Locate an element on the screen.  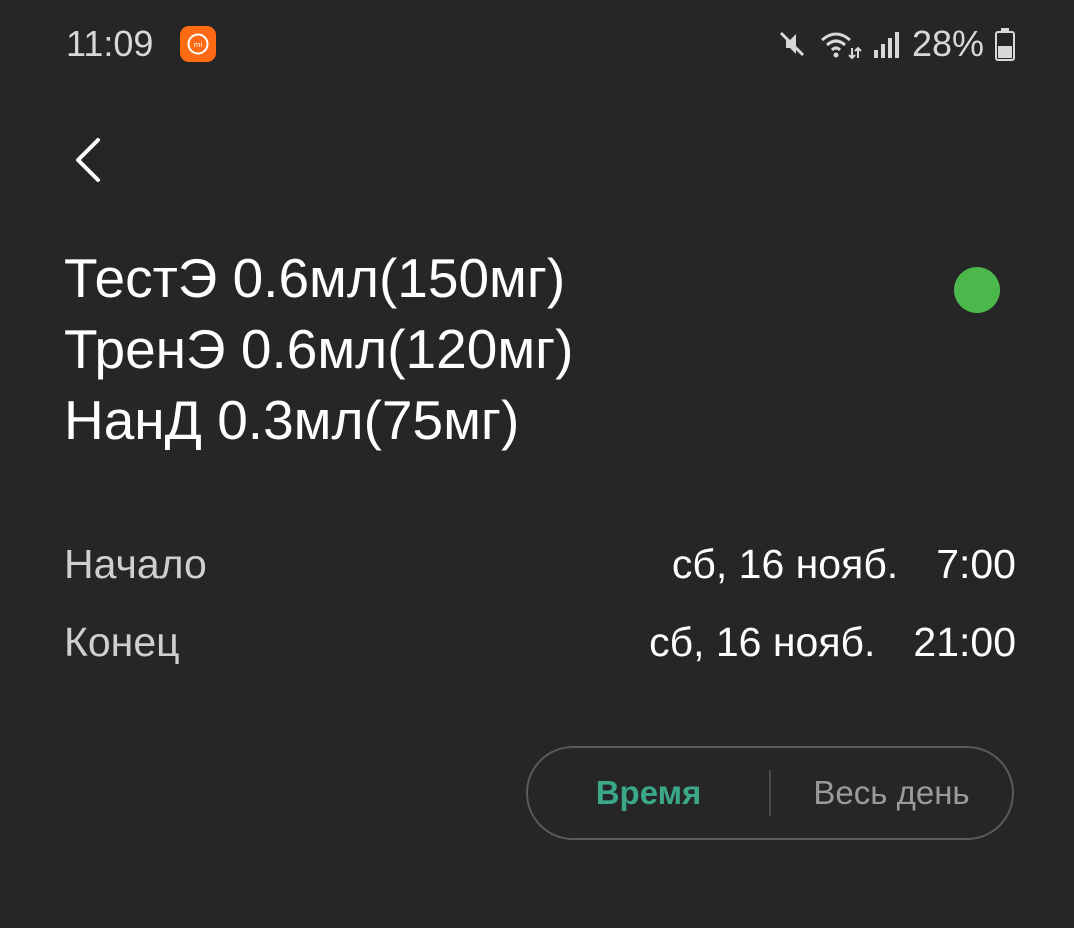
end-label: Конец is located at coordinates (122, 642).